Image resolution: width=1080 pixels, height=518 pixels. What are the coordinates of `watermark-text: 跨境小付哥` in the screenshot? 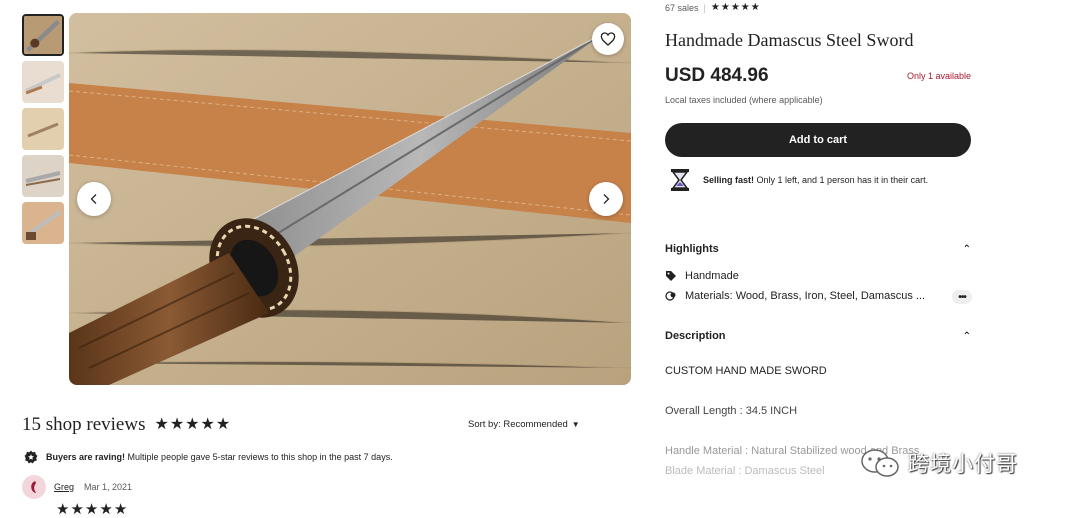 It's located at (963, 464).